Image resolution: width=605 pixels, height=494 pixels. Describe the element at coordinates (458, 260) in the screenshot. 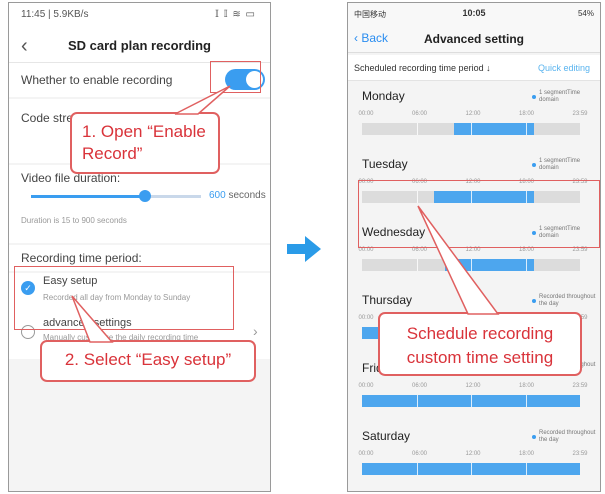

I see `pointer-tuesday` at that location.